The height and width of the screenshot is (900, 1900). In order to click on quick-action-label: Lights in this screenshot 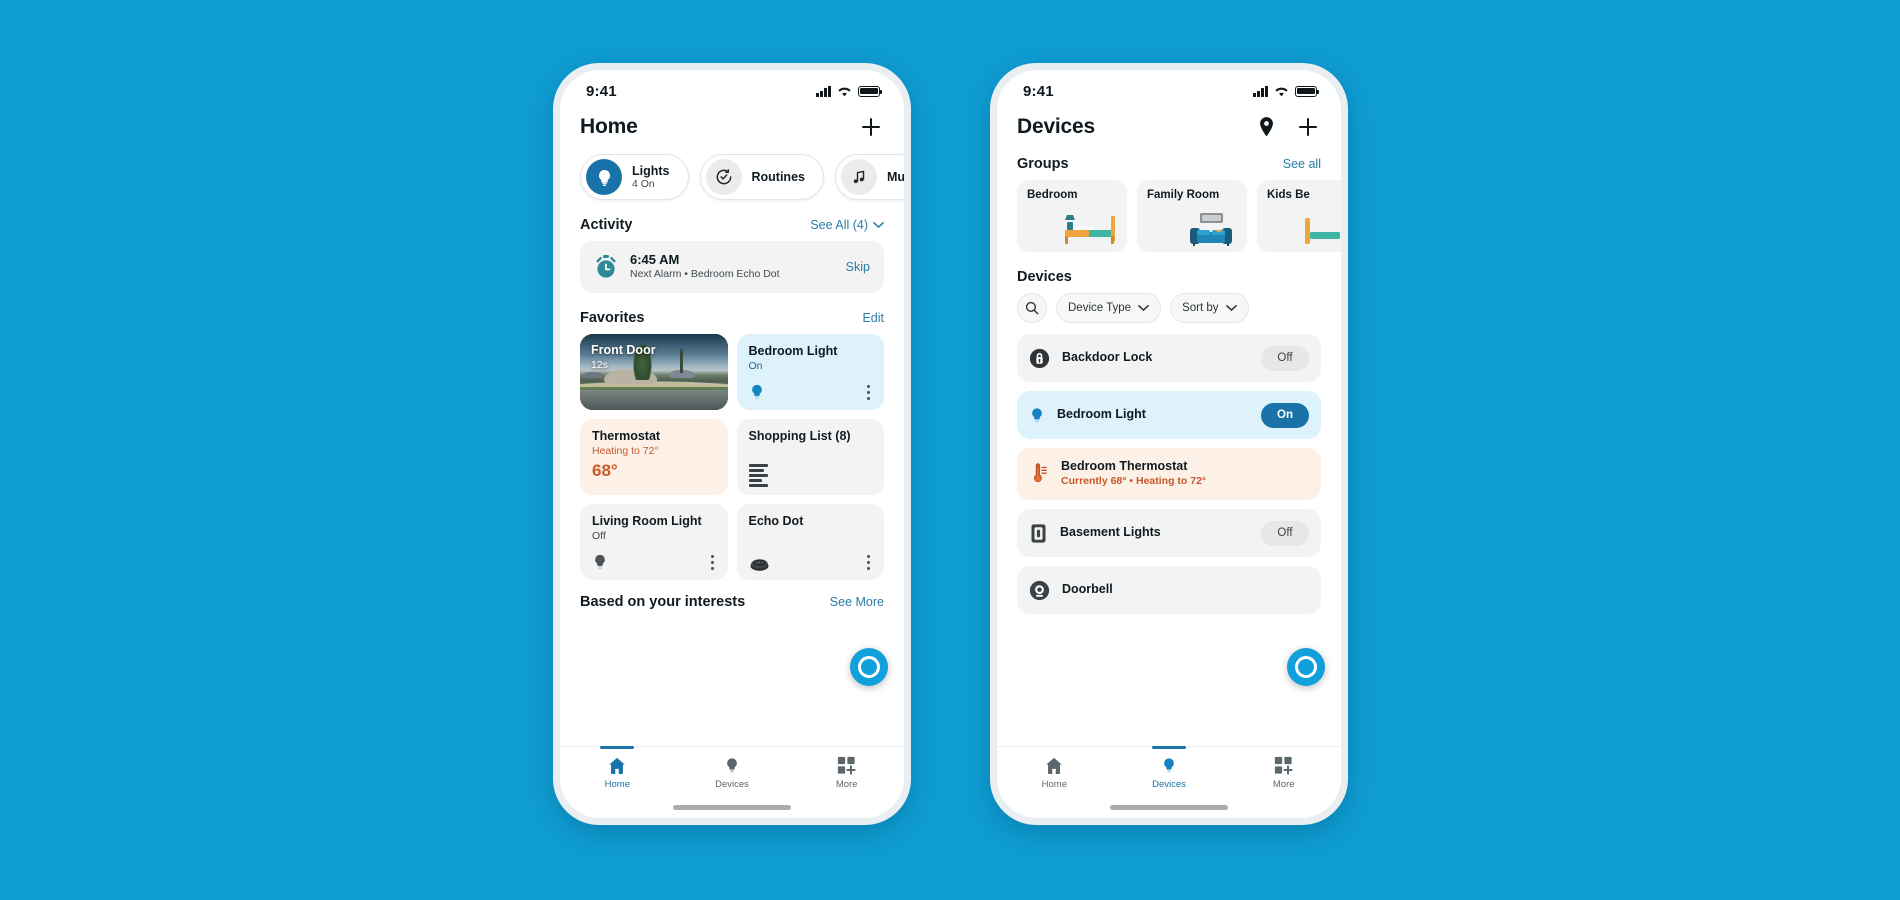, I will do `click(651, 170)`.